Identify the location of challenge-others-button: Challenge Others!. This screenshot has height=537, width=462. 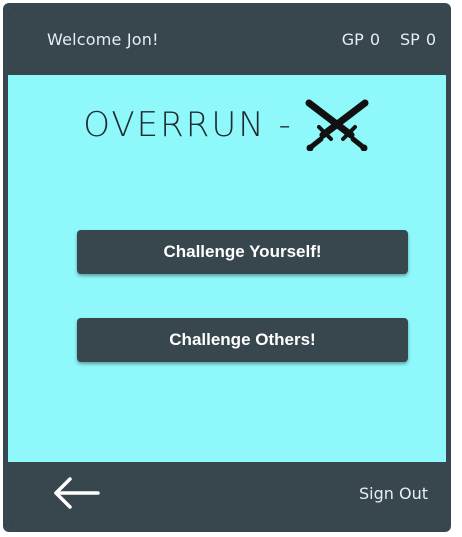
(242, 340).